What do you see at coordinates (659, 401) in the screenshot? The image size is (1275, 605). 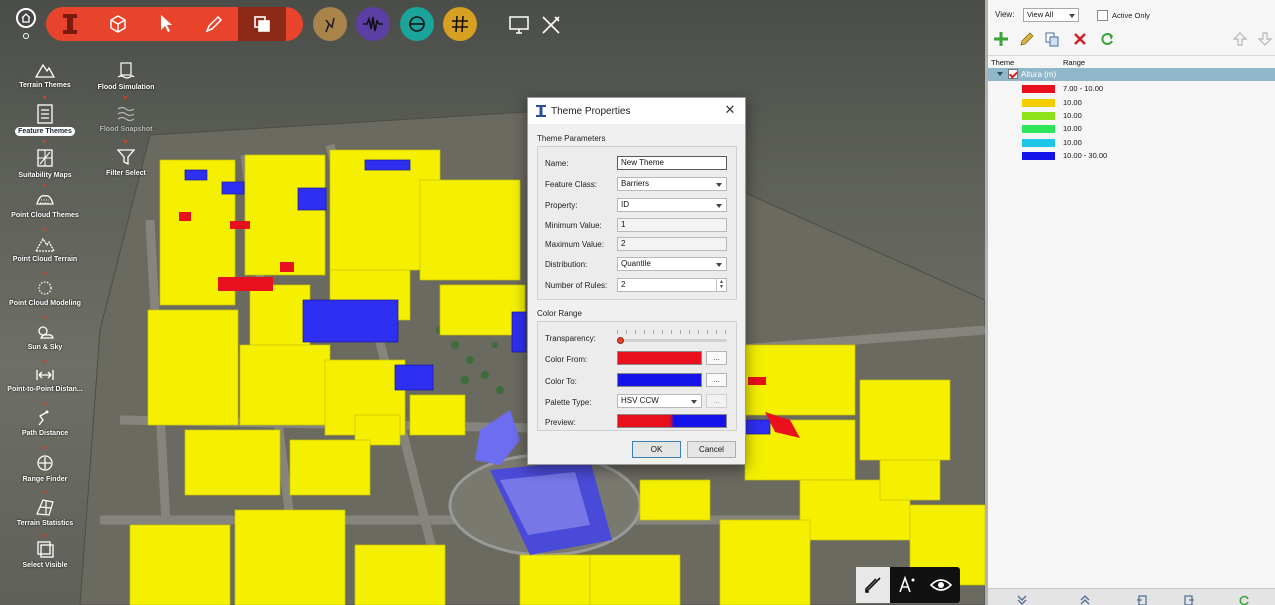 I see `palette-type-select: HSV CCW` at bounding box center [659, 401].